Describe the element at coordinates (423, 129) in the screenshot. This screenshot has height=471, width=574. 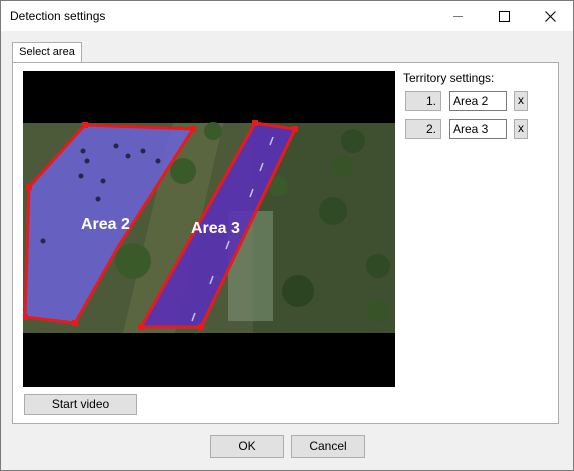
I see `territory-row-2-index-button: 2.` at that location.